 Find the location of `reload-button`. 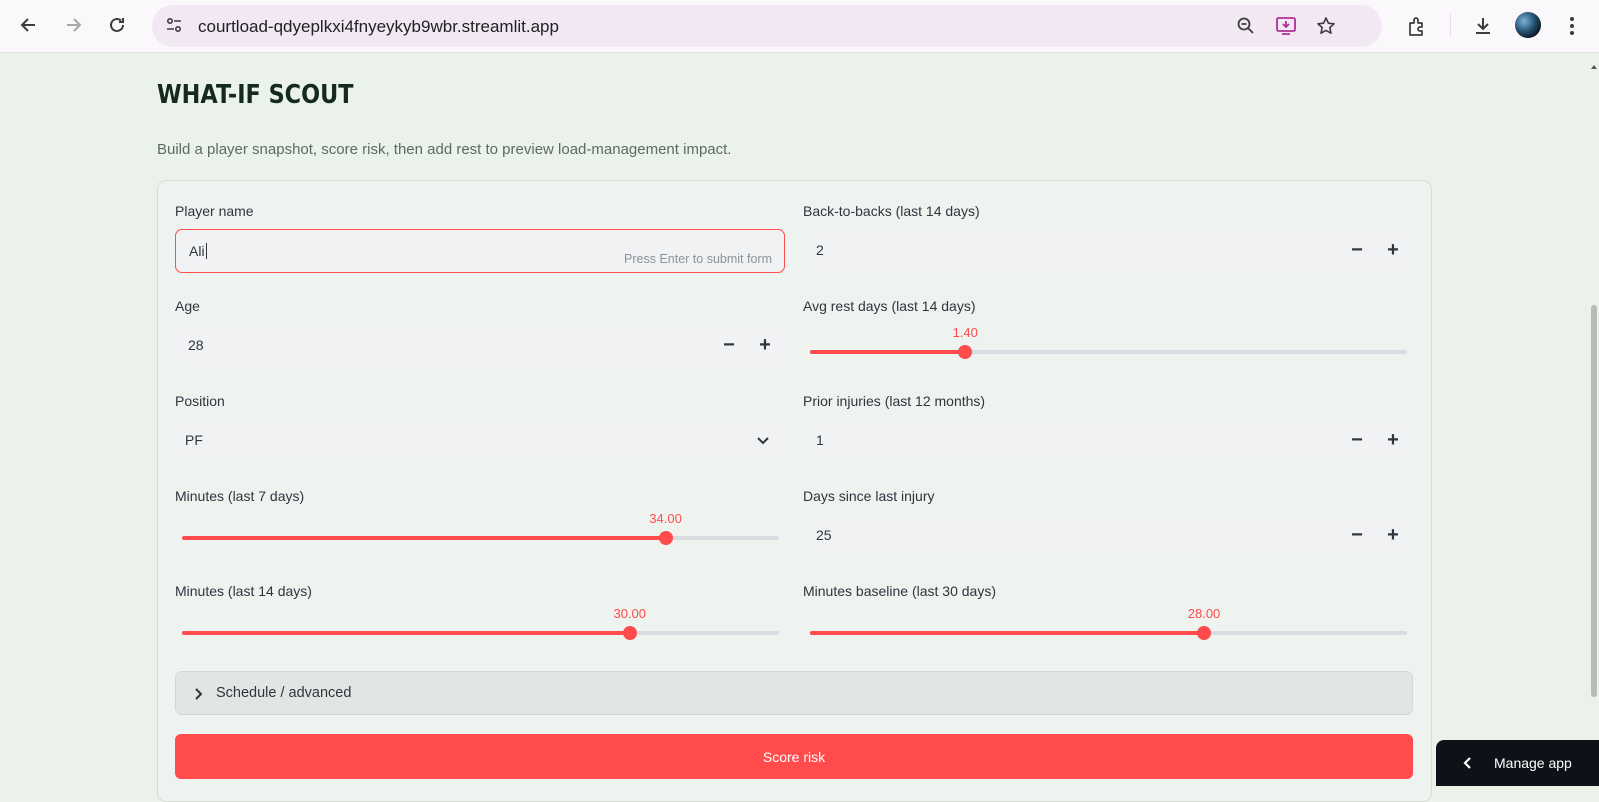

reload-button is located at coordinates (117, 25).